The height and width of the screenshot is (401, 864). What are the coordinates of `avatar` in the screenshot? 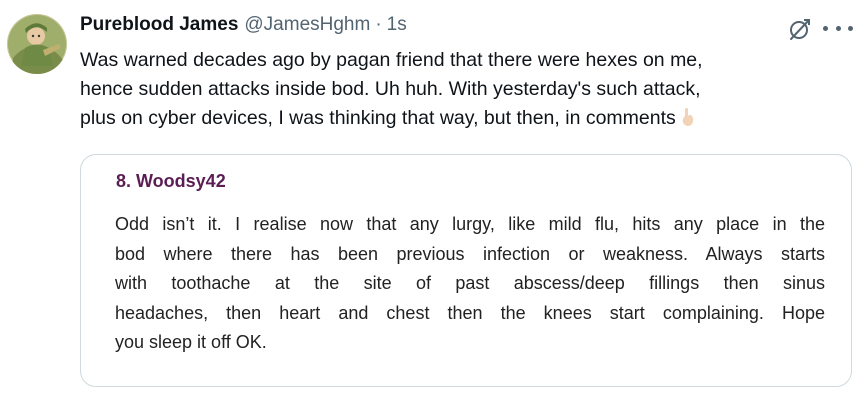 It's located at (37, 44).